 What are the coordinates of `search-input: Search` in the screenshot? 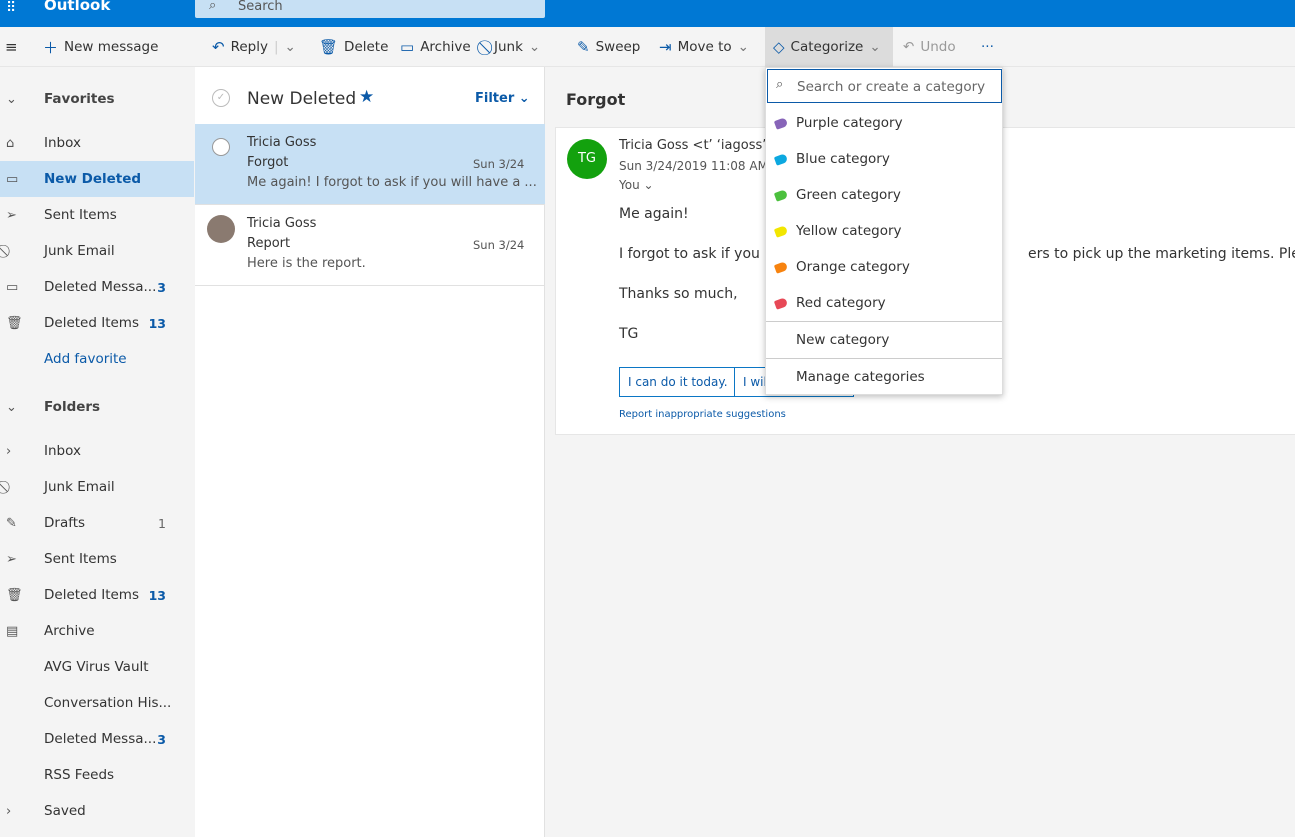 It's located at (260, 7).